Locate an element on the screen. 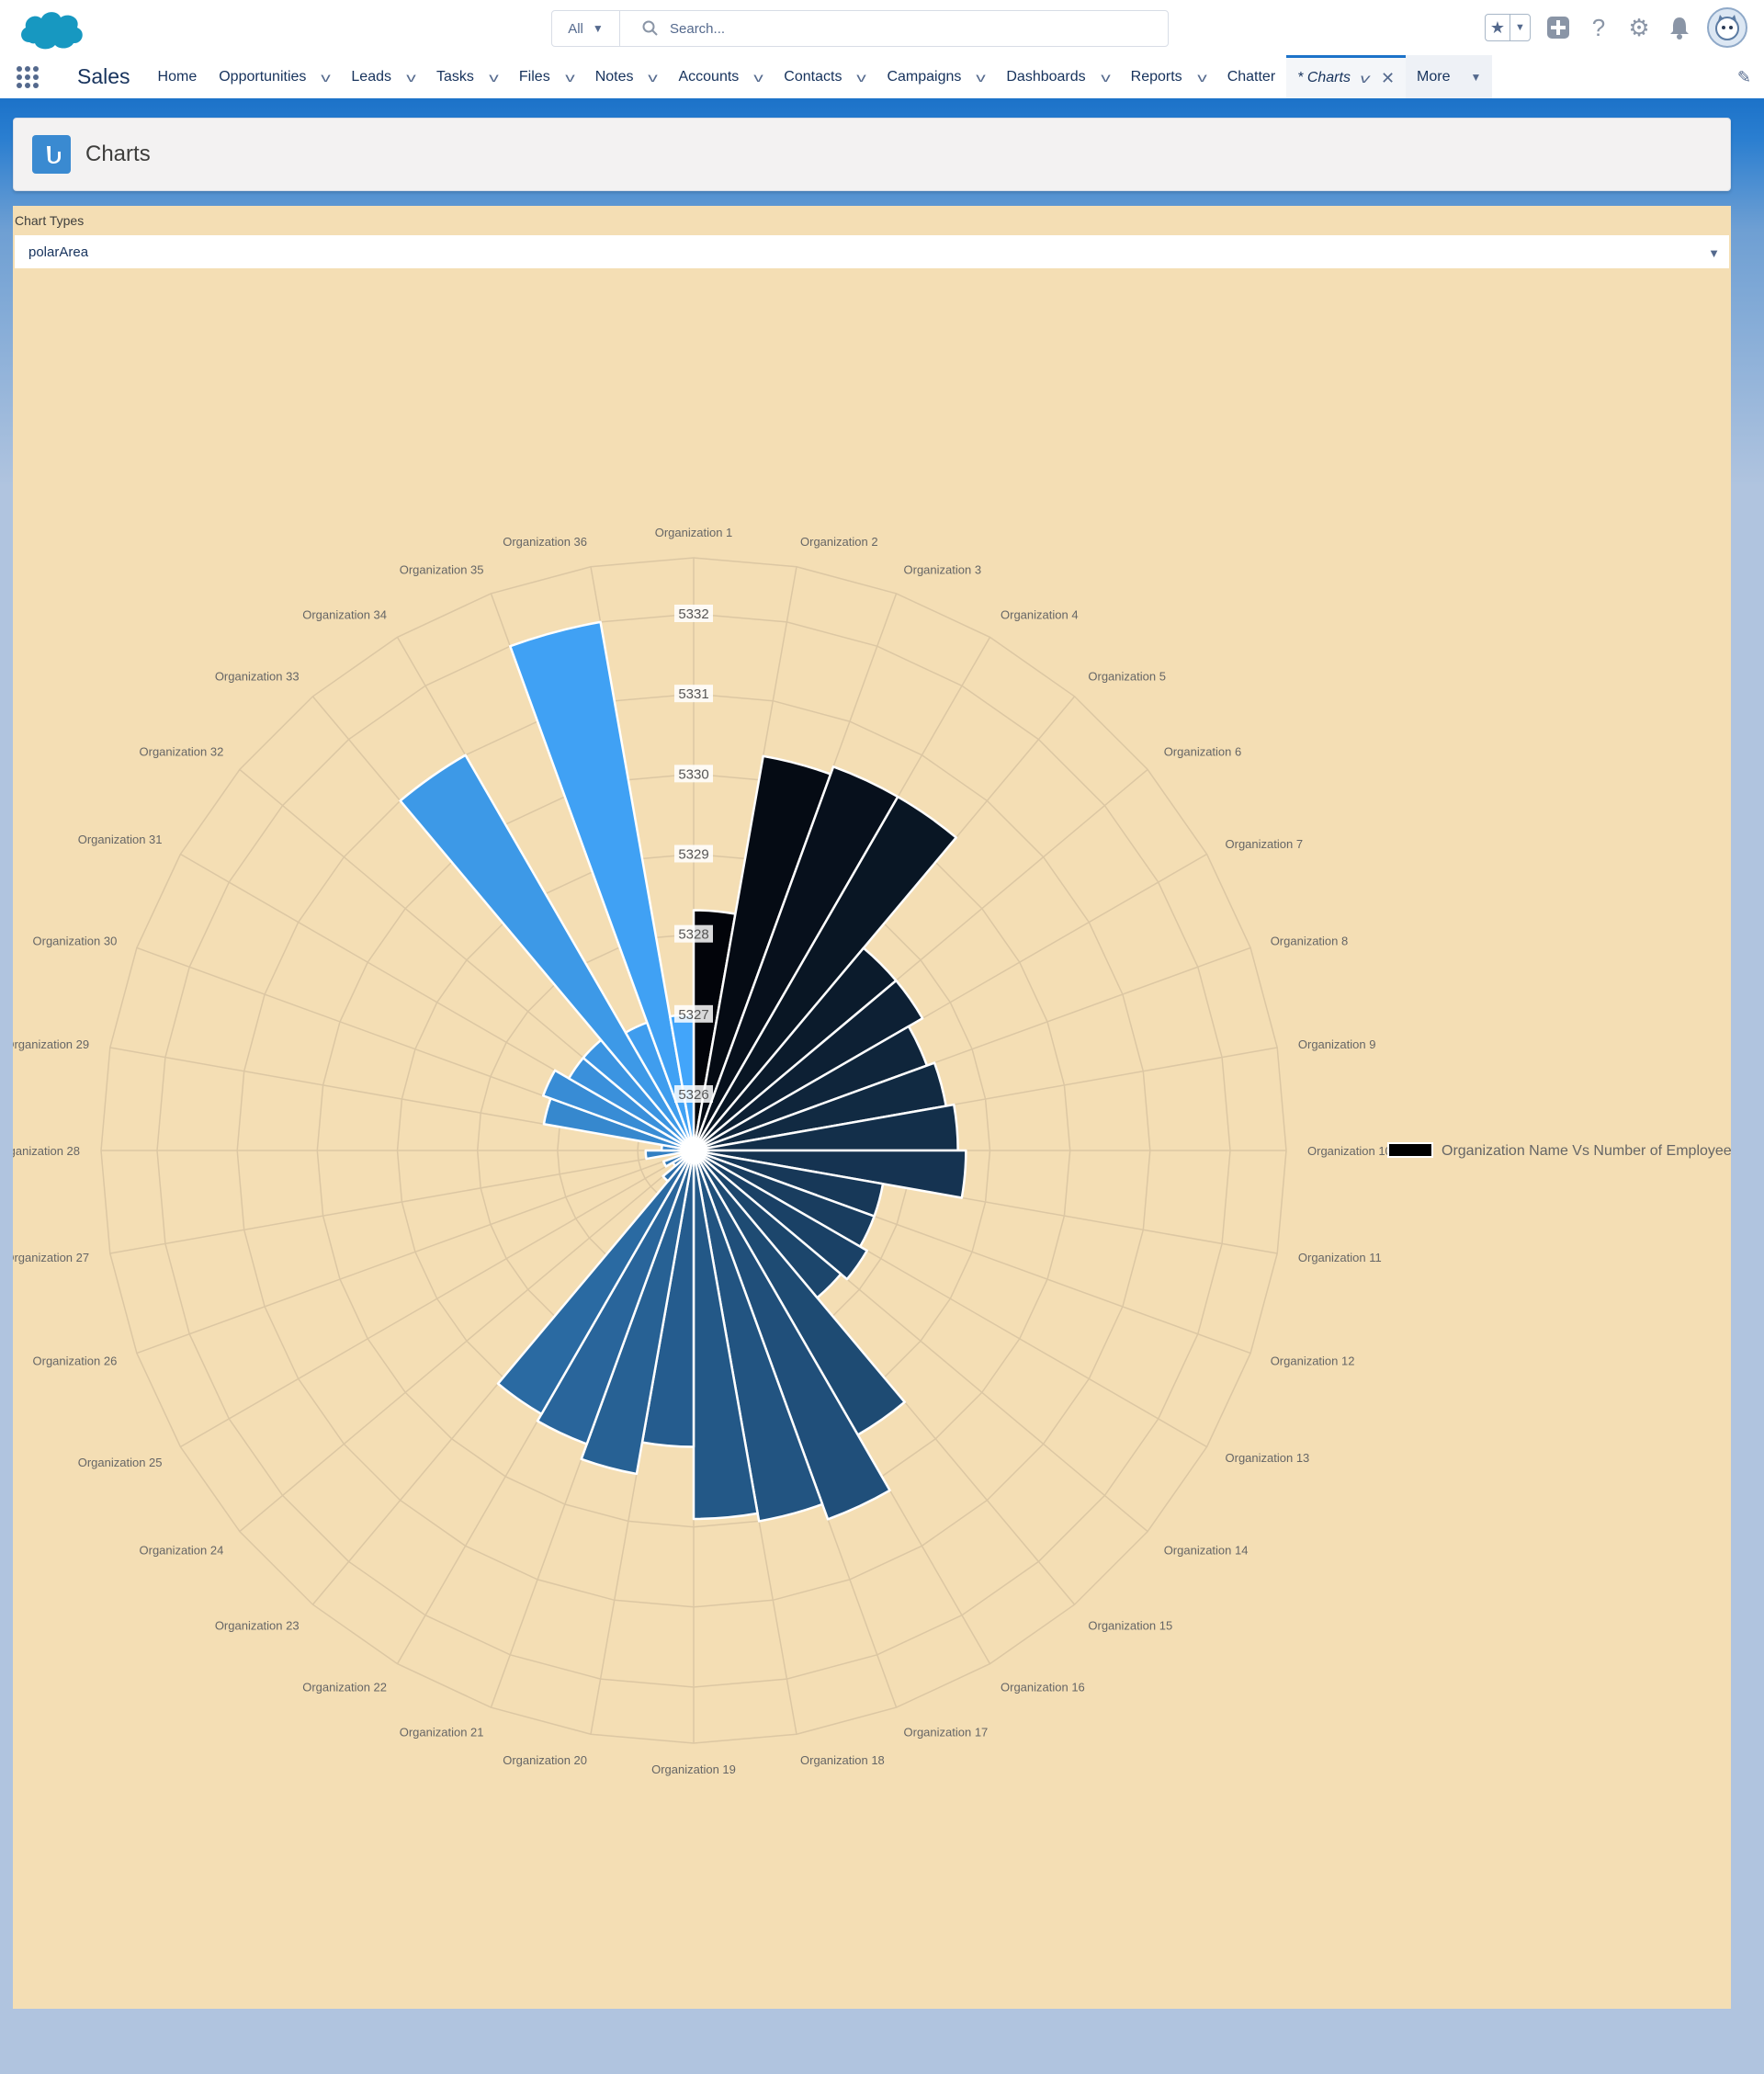 The image size is (1764, 2074). nav-item-label: Opportunities is located at coordinates (263, 76).